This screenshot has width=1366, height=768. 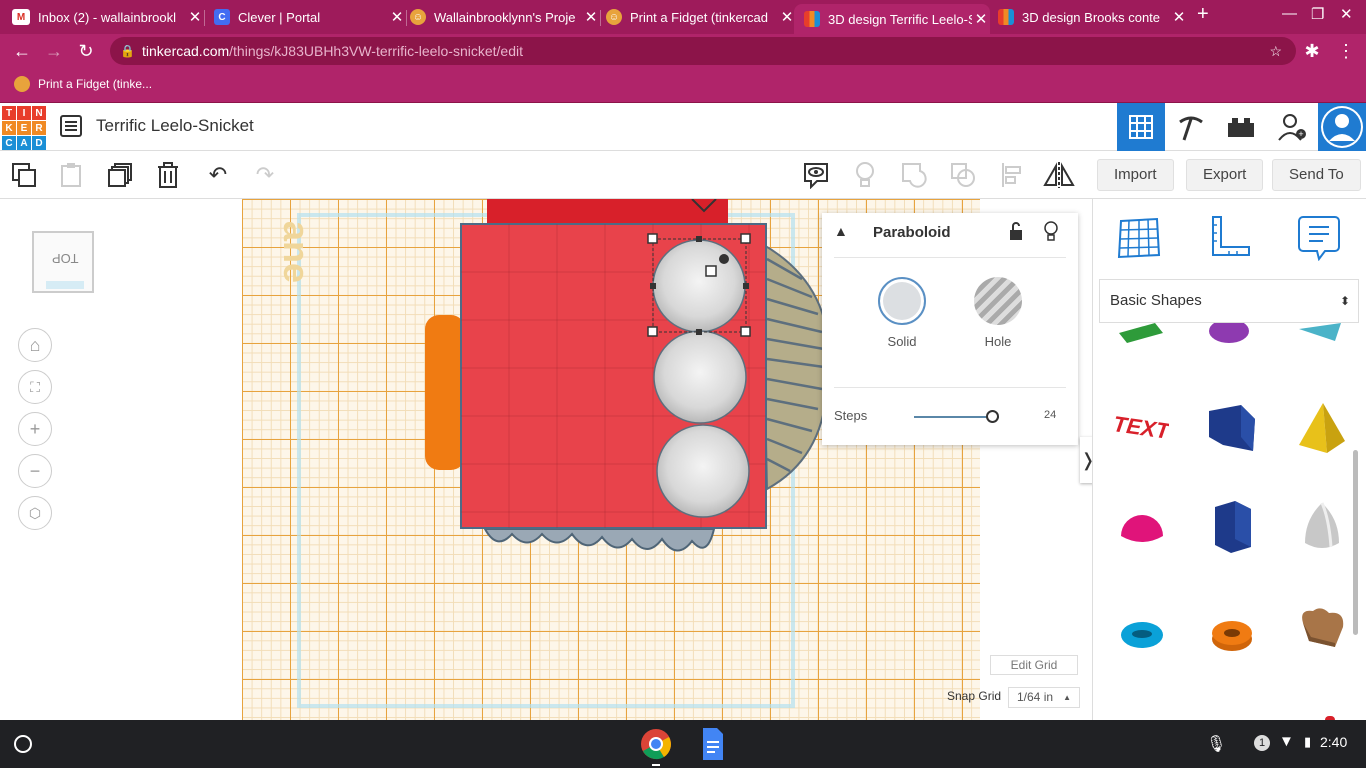 I want to click on tab-terrific-leelo: 3D design Terrific Leelo-S ✕, so click(x=892, y=19).